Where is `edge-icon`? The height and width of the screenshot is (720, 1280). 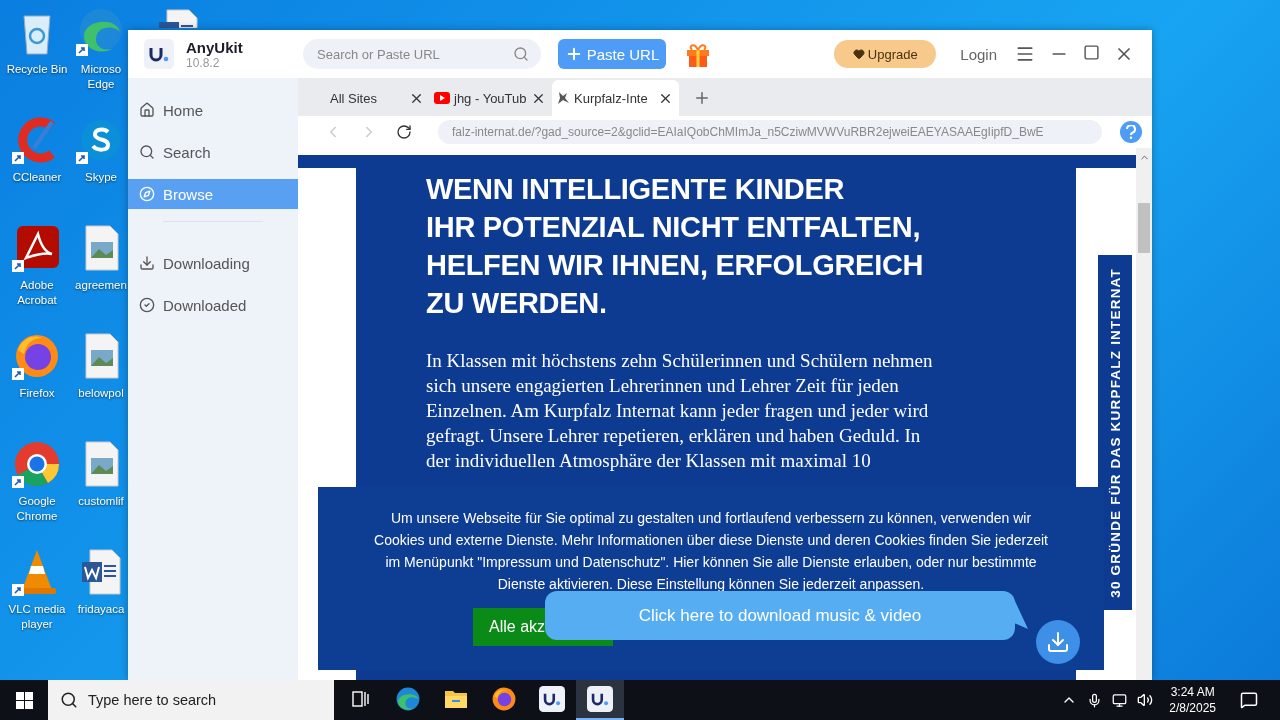 edge-icon is located at coordinates (408, 699).